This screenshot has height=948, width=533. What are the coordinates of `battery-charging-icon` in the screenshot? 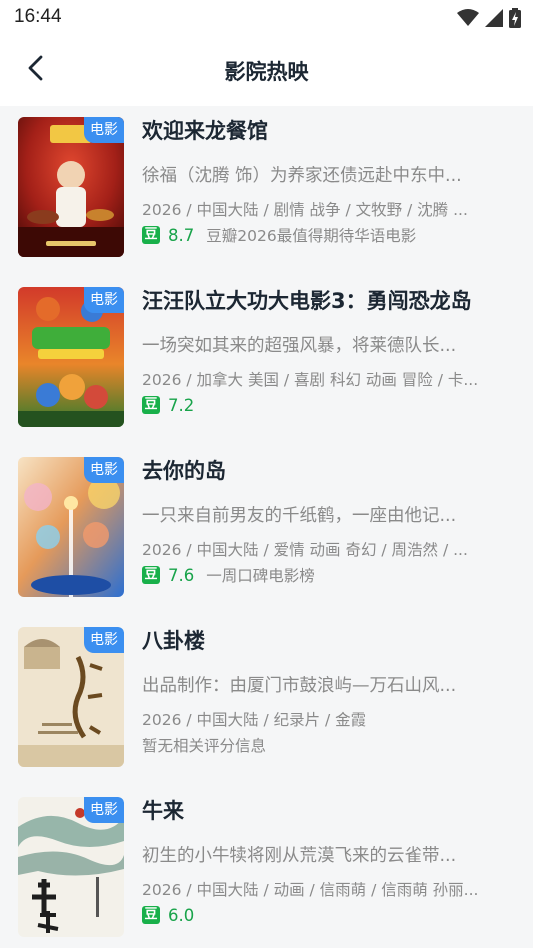 It's located at (515, 20).